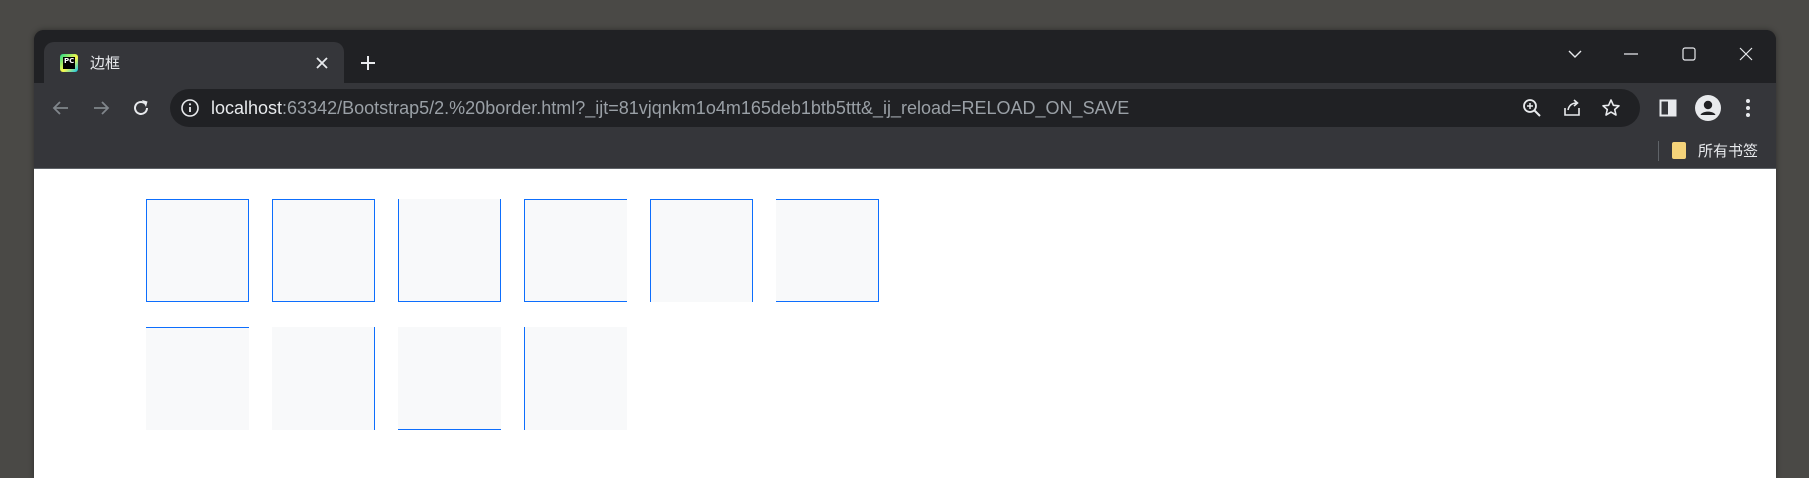 The image size is (1809, 478). I want to click on tab-strip: PC 边框, so click(905, 56).